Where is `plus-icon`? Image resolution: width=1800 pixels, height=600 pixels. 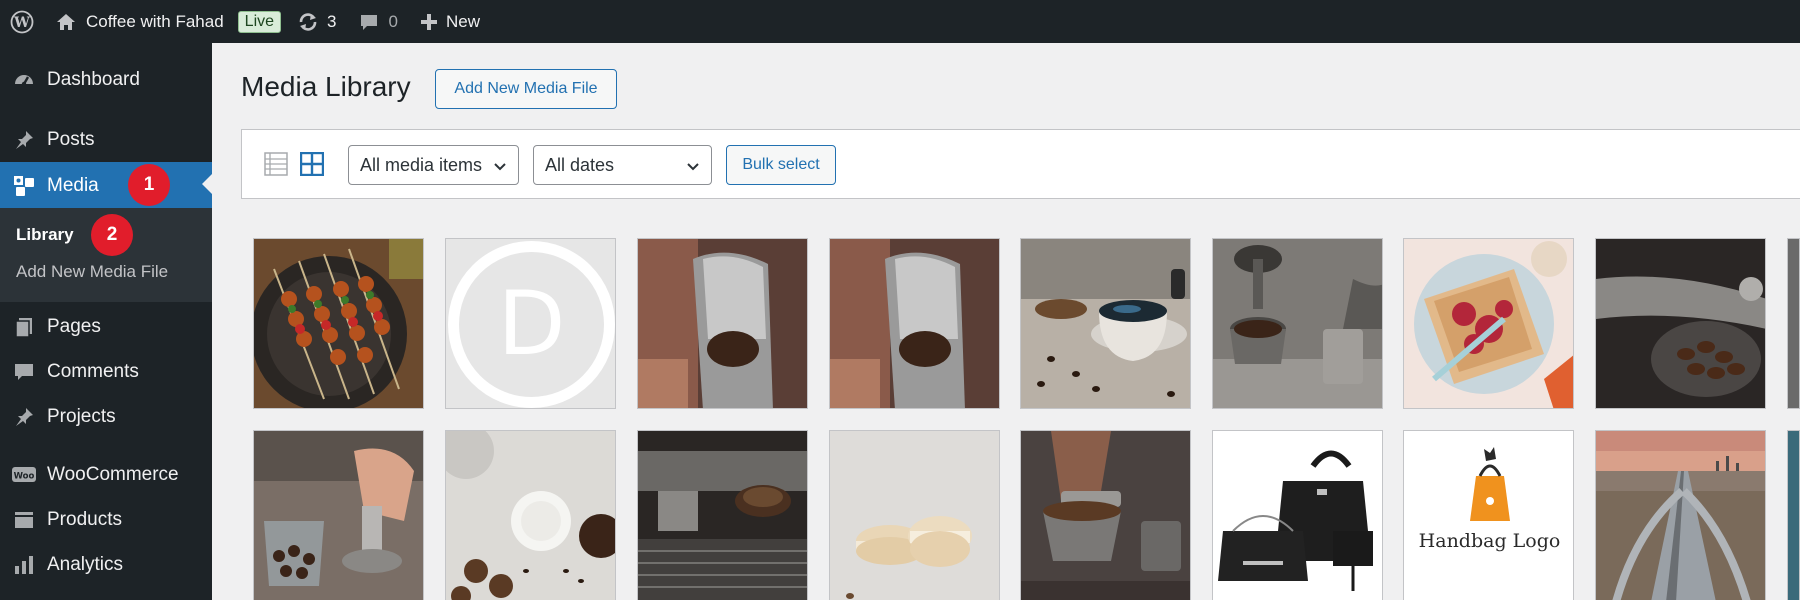 plus-icon is located at coordinates (428, 21).